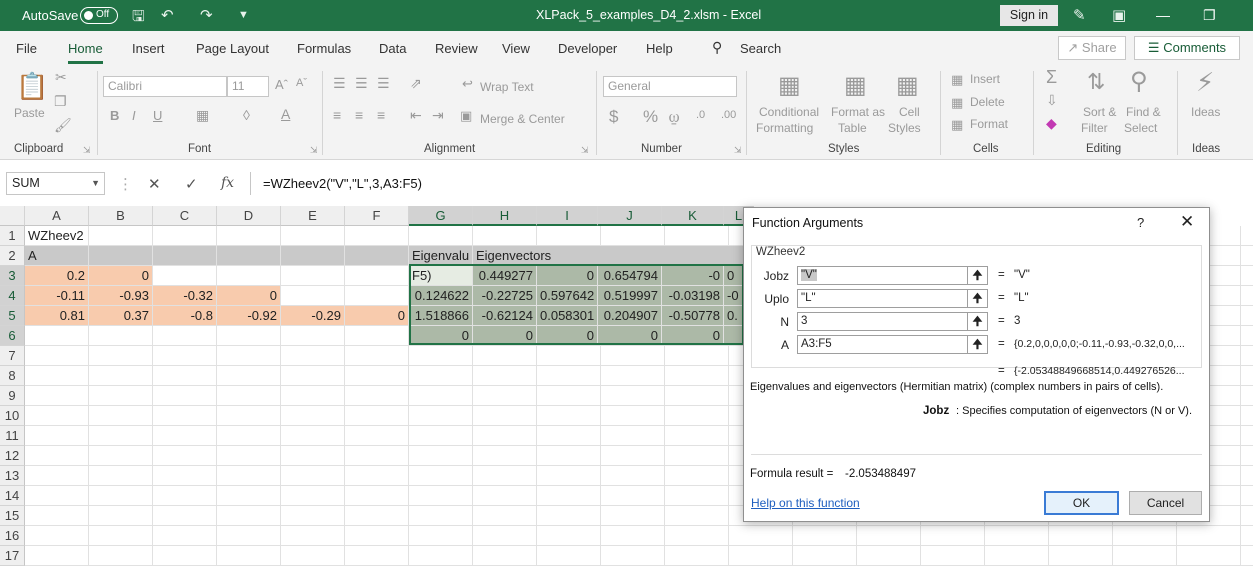  What do you see at coordinates (12, 376) in the screenshot?
I see `row-header: 8` at bounding box center [12, 376].